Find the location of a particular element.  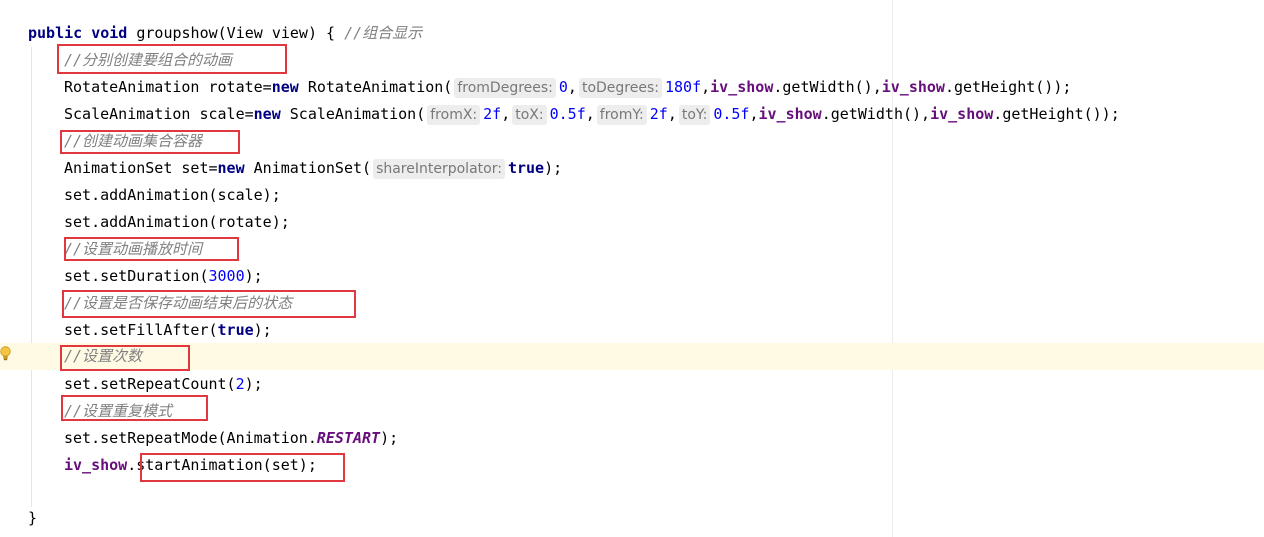

constant-reference: RESTART is located at coordinates (348, 438).